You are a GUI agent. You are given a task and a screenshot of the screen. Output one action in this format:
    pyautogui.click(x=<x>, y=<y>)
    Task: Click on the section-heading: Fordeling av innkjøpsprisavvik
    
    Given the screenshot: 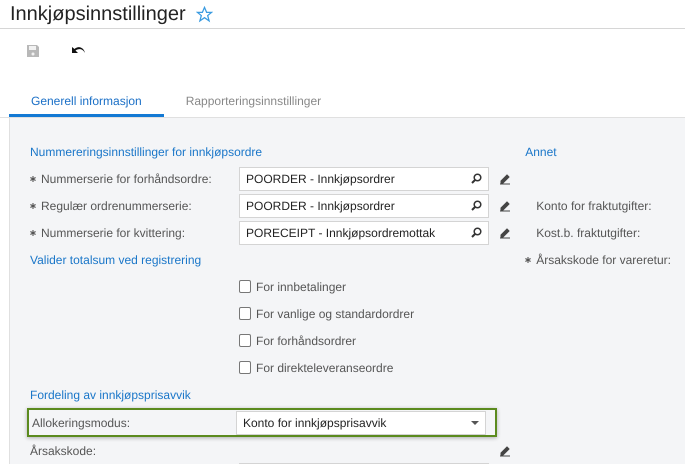 What is the action you would take?
    pyautogui.click(x=111, y=395)
    